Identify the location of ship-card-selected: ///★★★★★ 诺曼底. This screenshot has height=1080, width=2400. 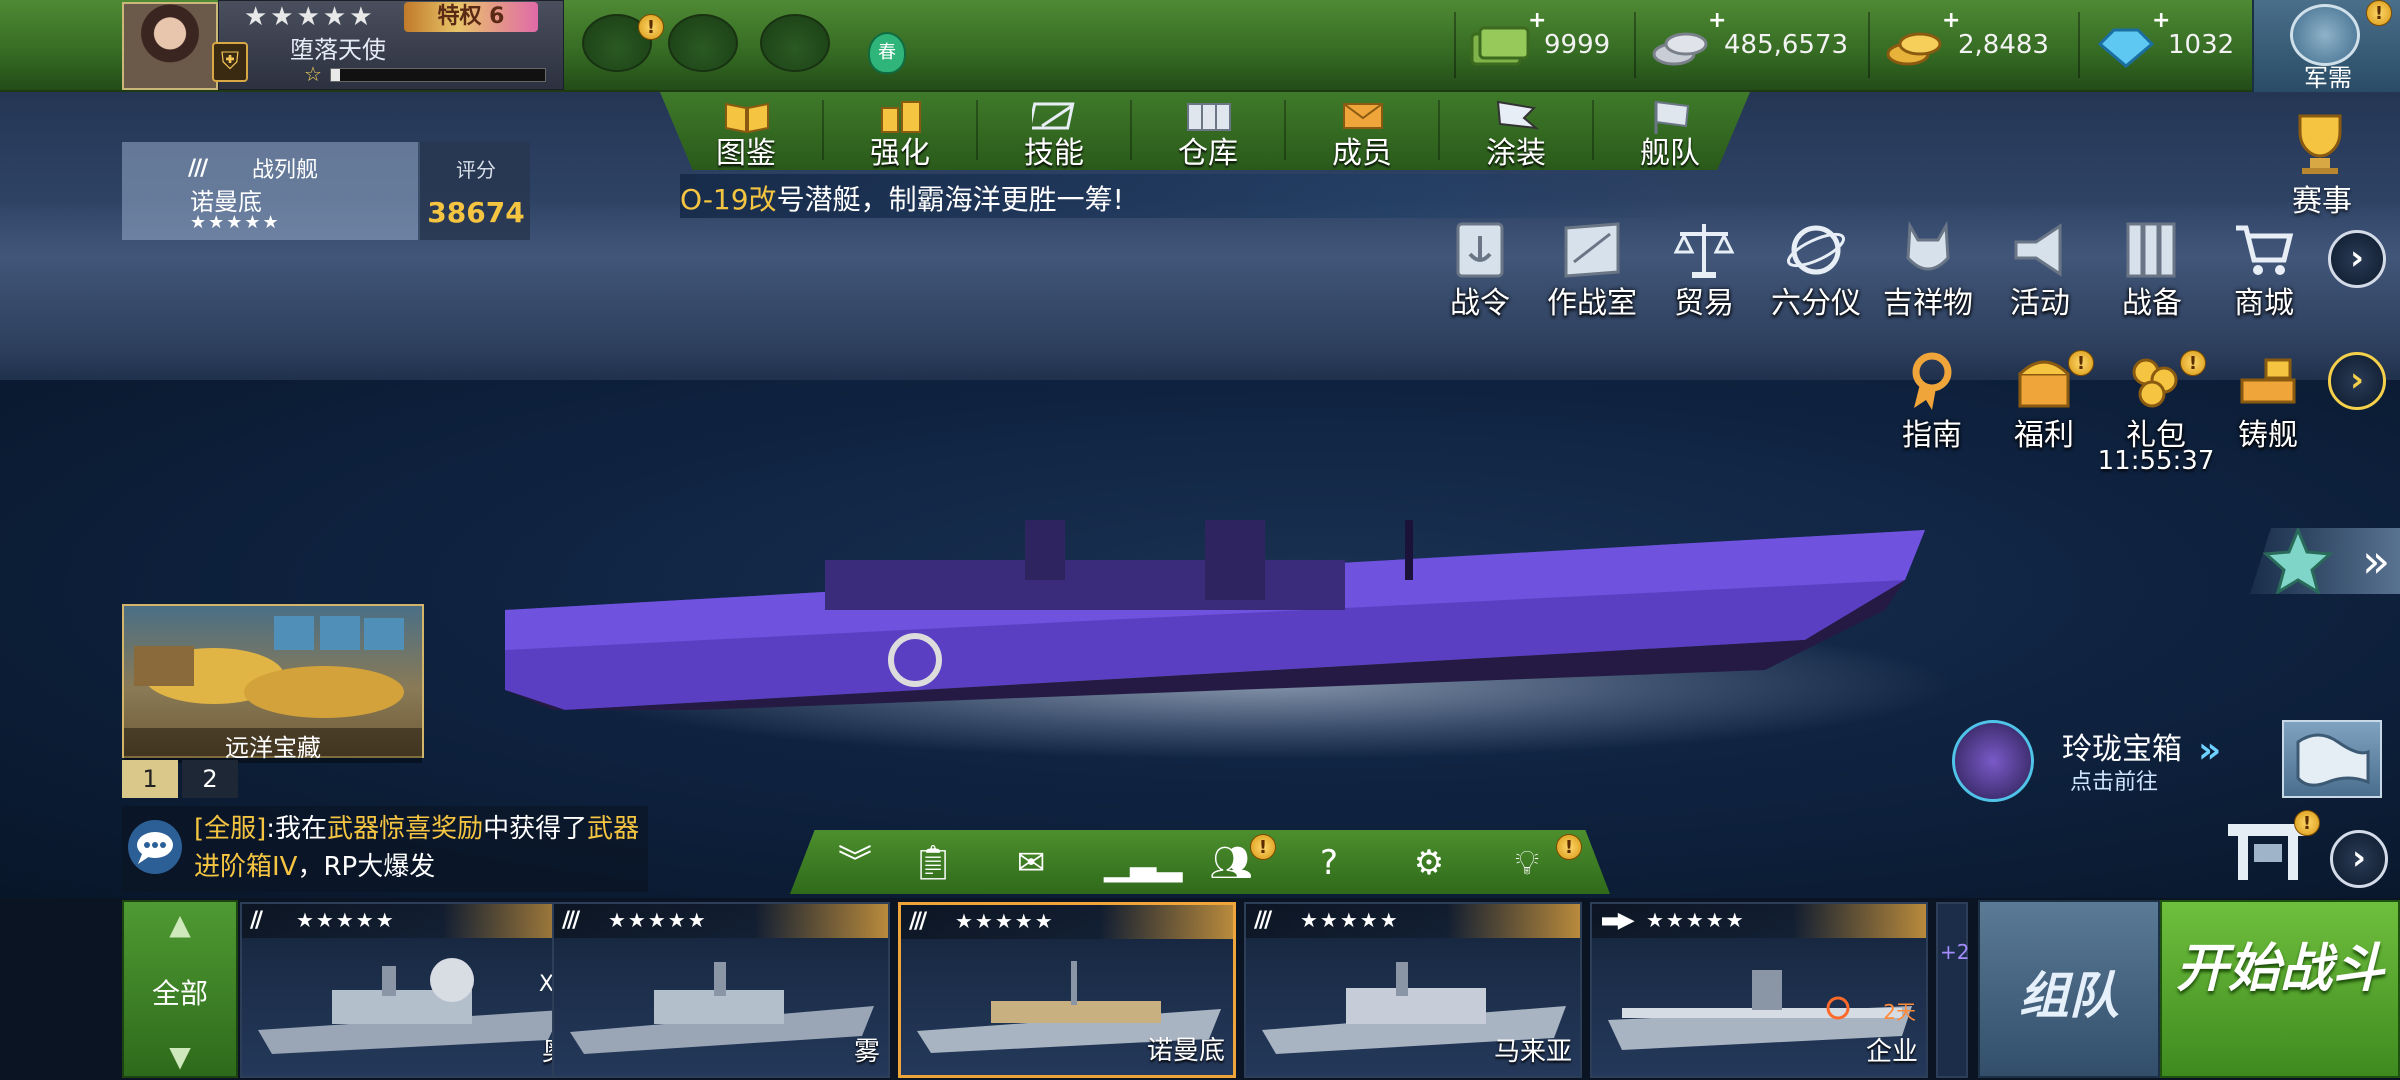
(1067, 990).